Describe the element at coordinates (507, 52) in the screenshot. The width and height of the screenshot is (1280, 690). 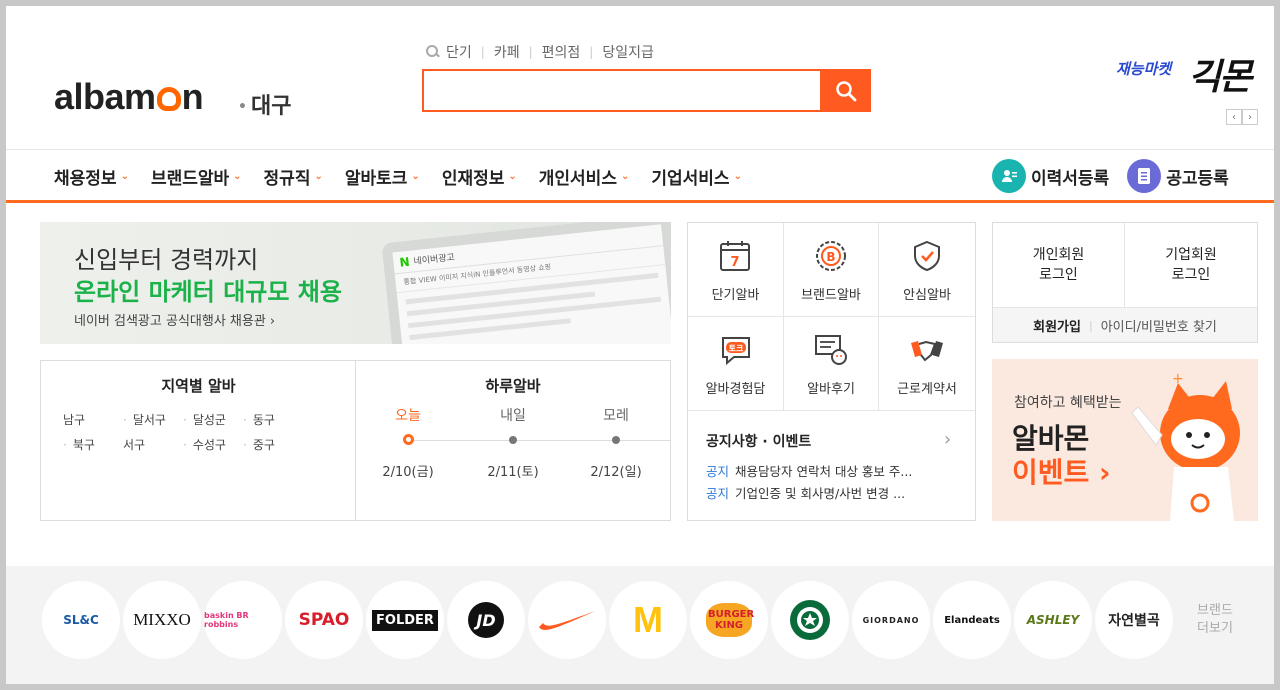
I see `quick-link-cafe: 카페` at that location.